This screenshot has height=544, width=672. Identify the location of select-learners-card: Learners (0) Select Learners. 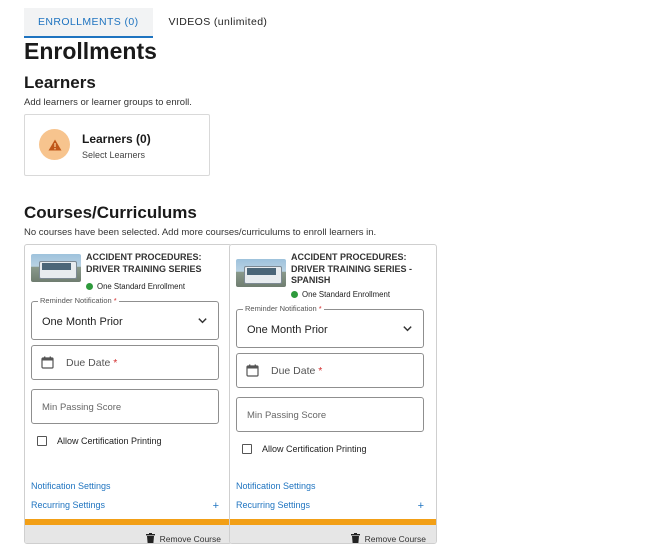
(117, 145).